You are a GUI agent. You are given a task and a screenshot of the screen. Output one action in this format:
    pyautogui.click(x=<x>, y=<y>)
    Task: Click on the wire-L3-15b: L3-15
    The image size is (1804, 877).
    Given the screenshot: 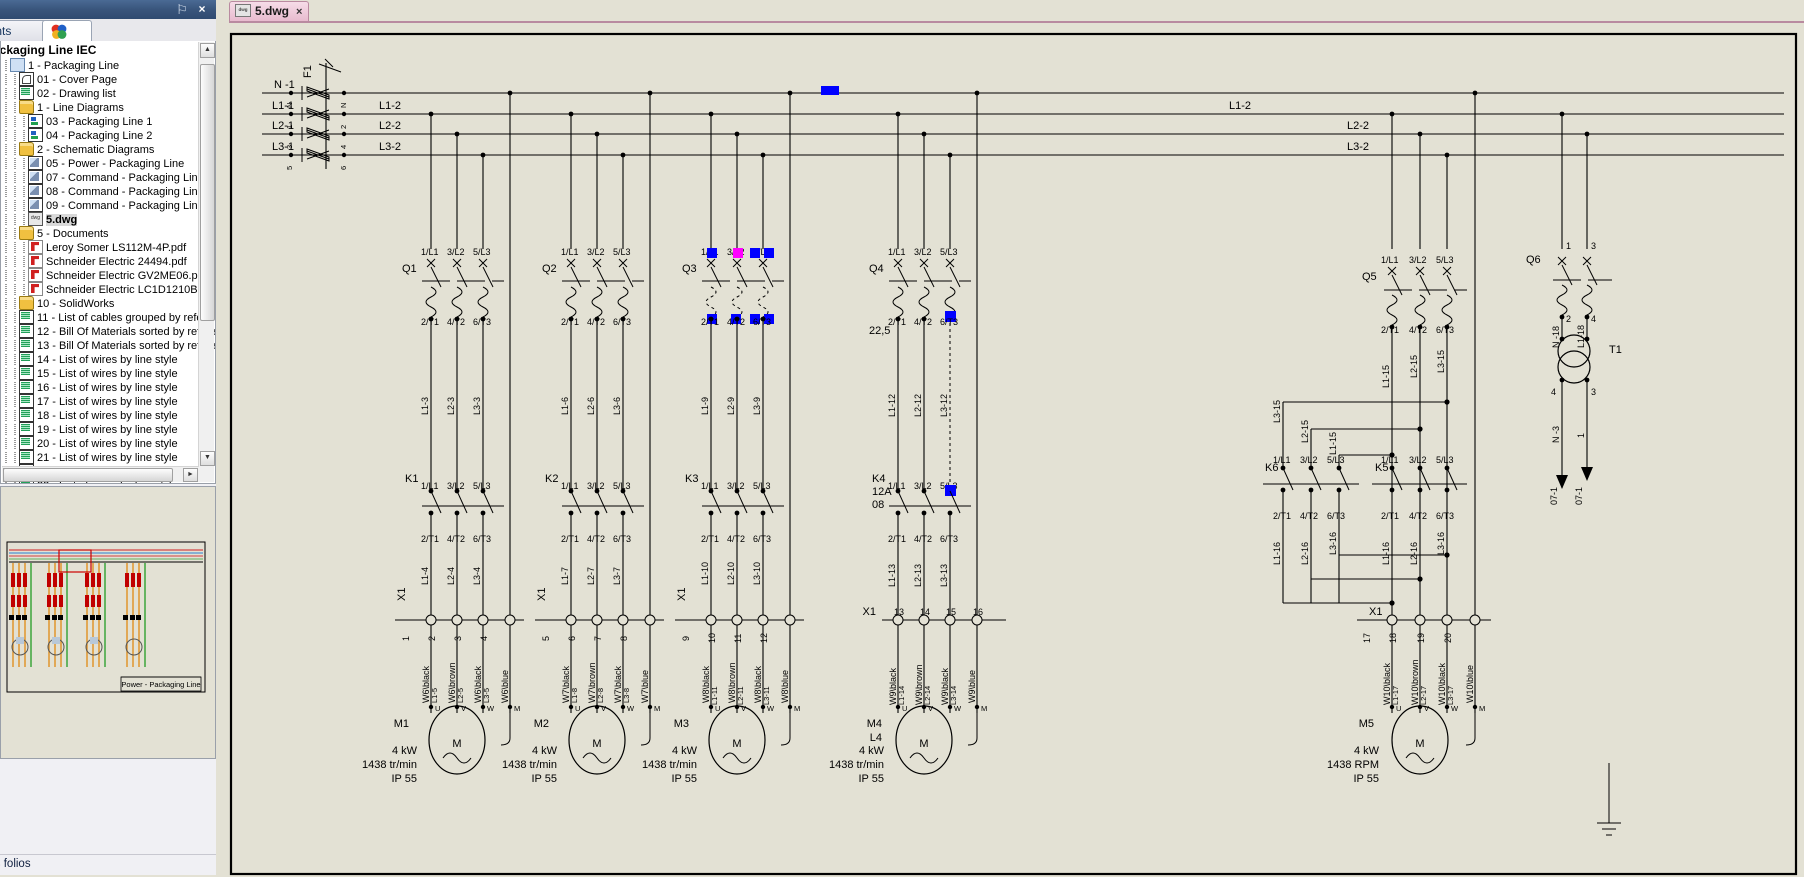 What is the action you would take?
    pyautogui.click(x=1277, y=411)
    